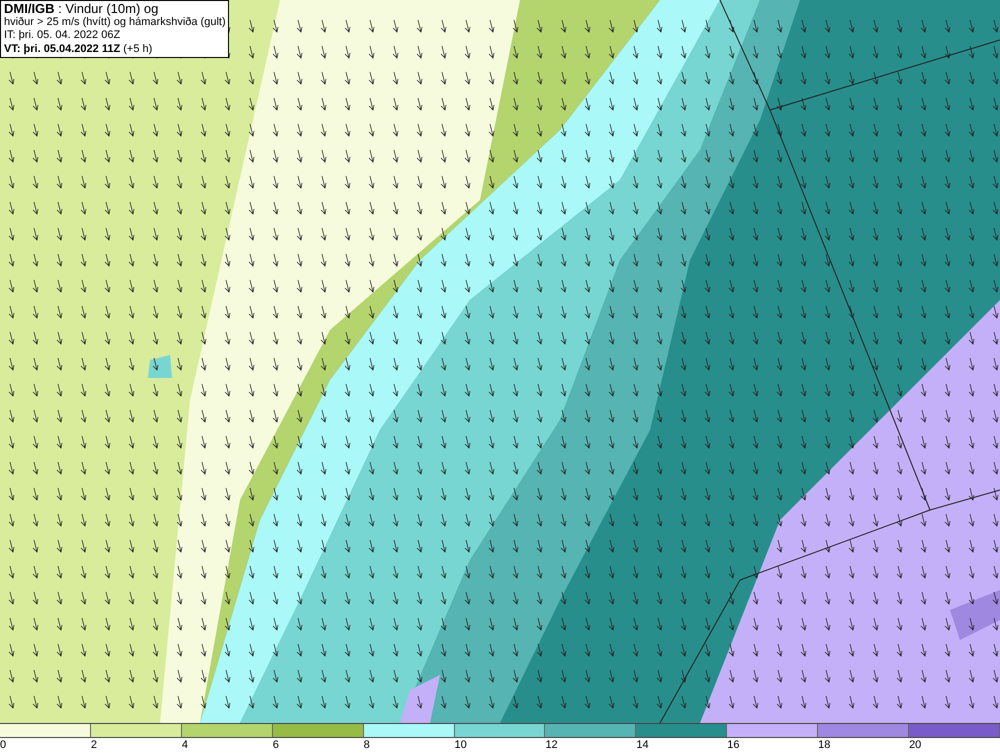 This screenshot has height=753, width=1000. Describe the element at coordinates (79, 49) in the screenshot. I see `info-text: VT: þri. 05.04.2022 11Z (+5 h)` at that location.